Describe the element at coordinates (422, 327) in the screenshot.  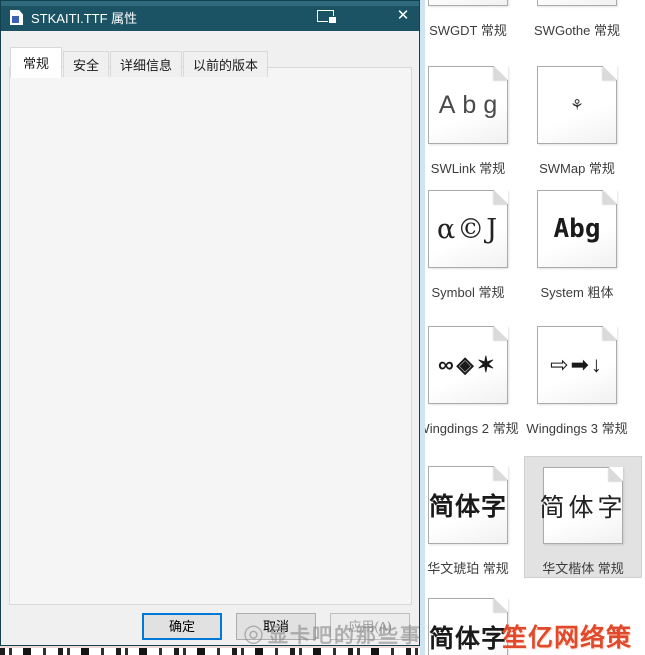
I see `panel-left-edge` at that location.